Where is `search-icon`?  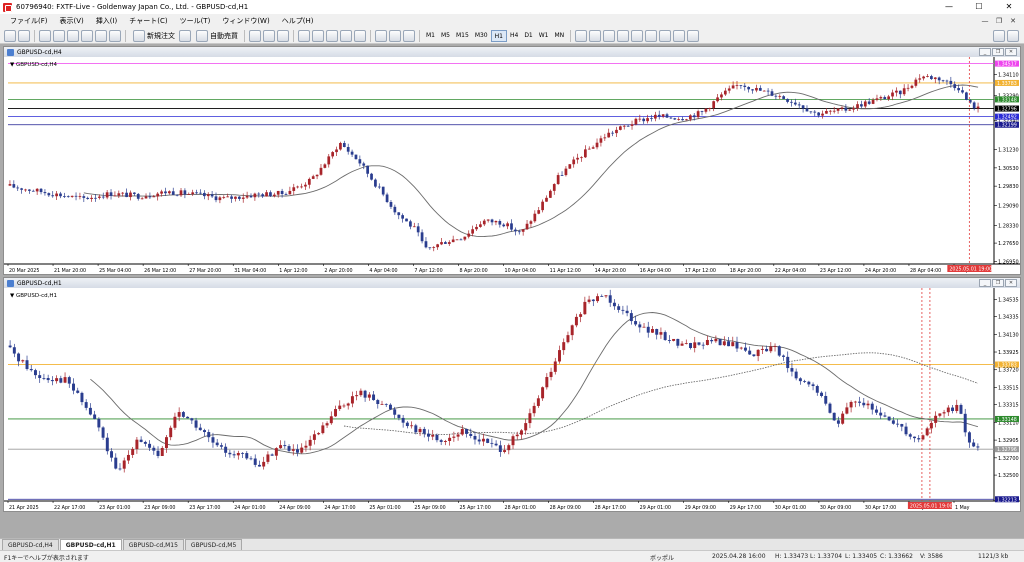 search-icon is located at coordinates (999, 36).